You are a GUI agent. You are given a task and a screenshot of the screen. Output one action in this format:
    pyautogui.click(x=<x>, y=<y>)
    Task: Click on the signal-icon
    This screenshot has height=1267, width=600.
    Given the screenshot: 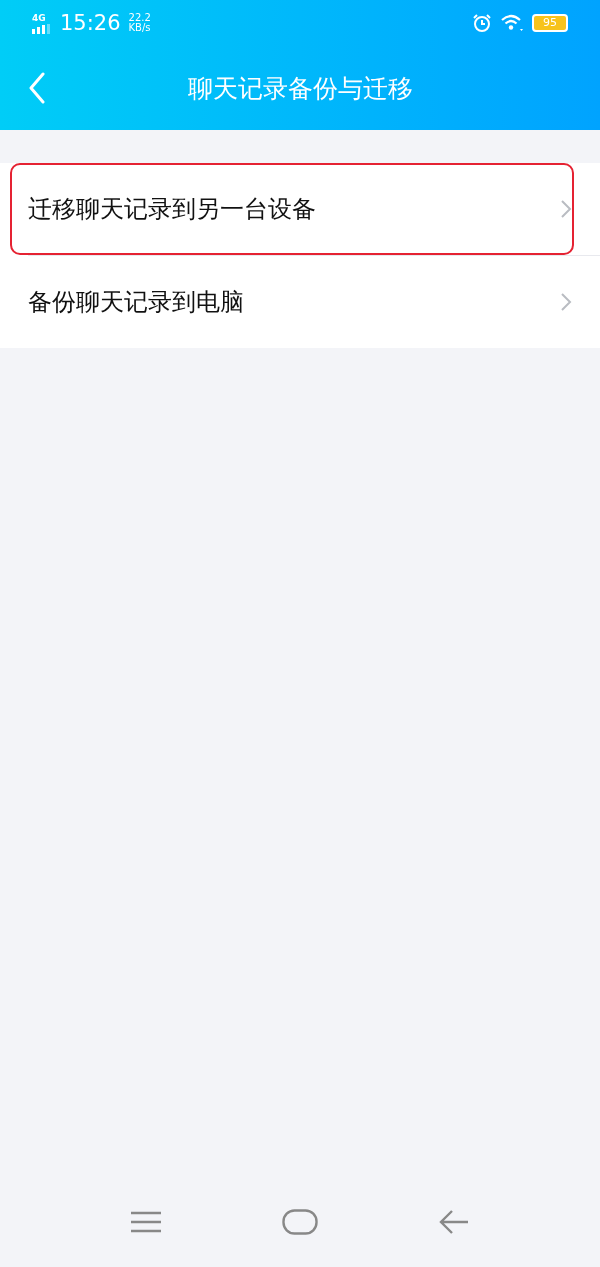 What is the action you would take?
    pyautogui.click(x=42, y=28)
    